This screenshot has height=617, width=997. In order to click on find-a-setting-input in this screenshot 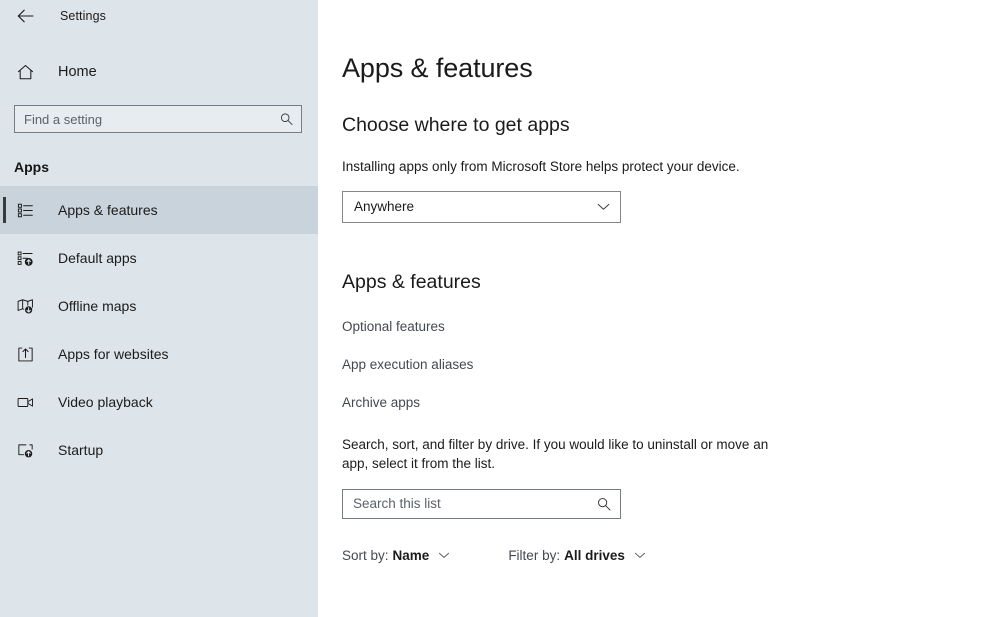, I will do `click(158, 119)`.